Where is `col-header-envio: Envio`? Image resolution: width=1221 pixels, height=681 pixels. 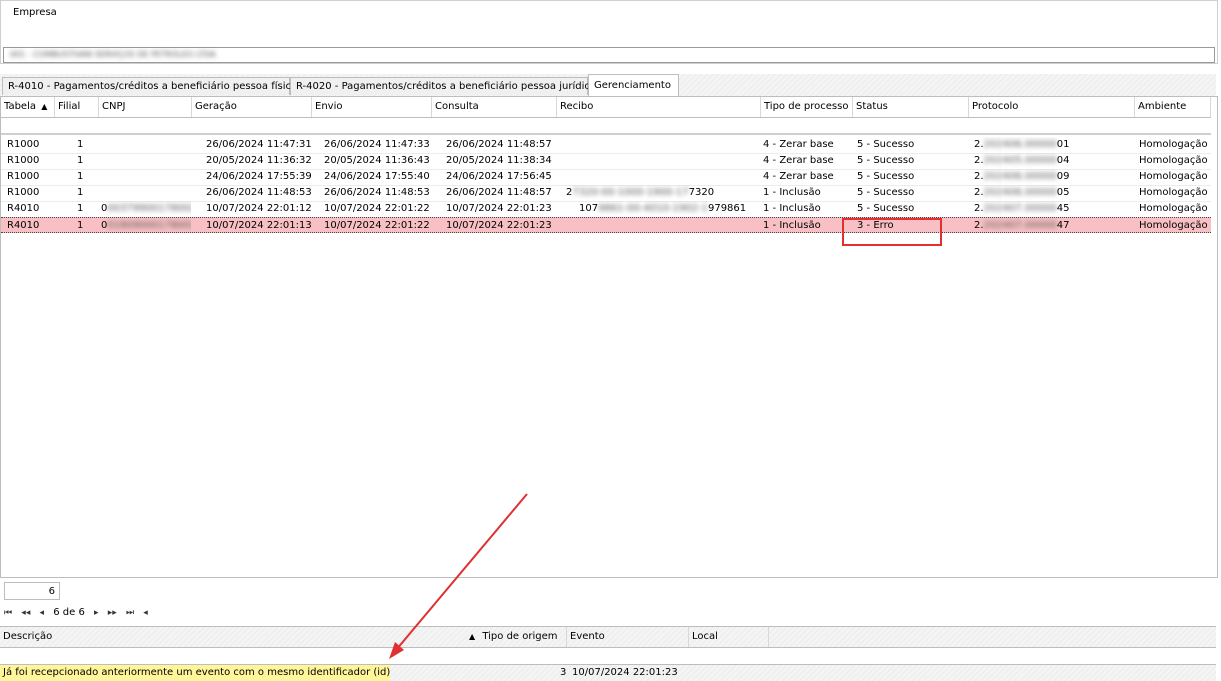 col-header-envio: Envio is located at coordinates (372, 107).